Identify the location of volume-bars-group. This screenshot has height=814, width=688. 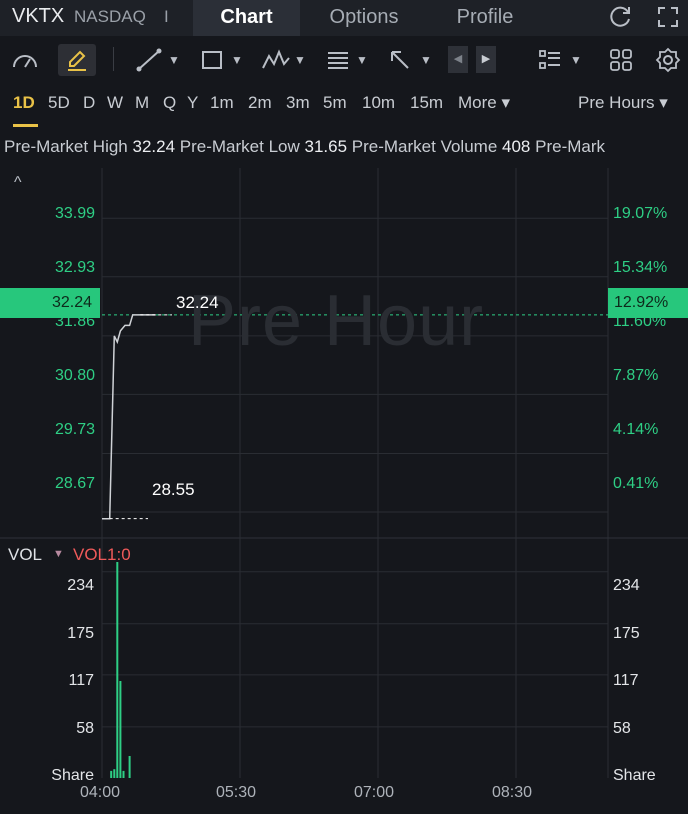
(120, 670).